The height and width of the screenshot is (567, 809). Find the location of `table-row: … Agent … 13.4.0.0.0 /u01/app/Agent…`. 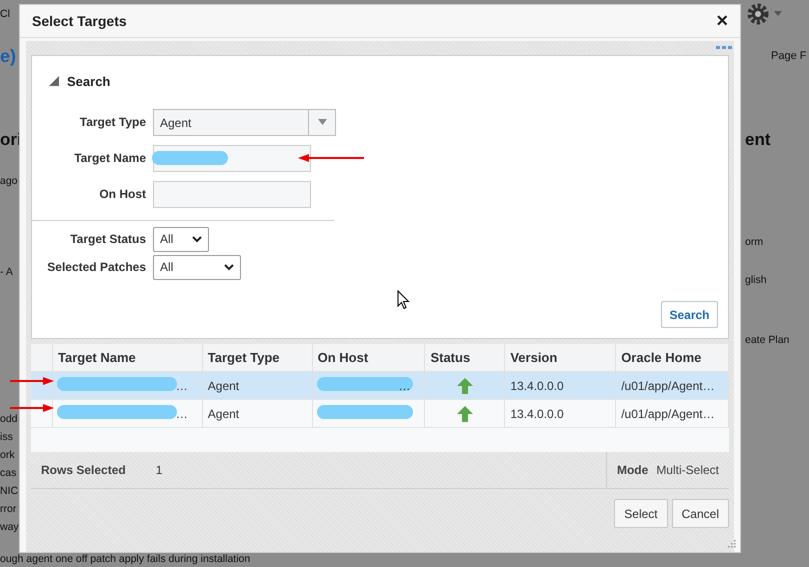

table-row: … Agent … 13.4.0.0.0 /u01/app/Agent… is located at coordinates (380, 386).